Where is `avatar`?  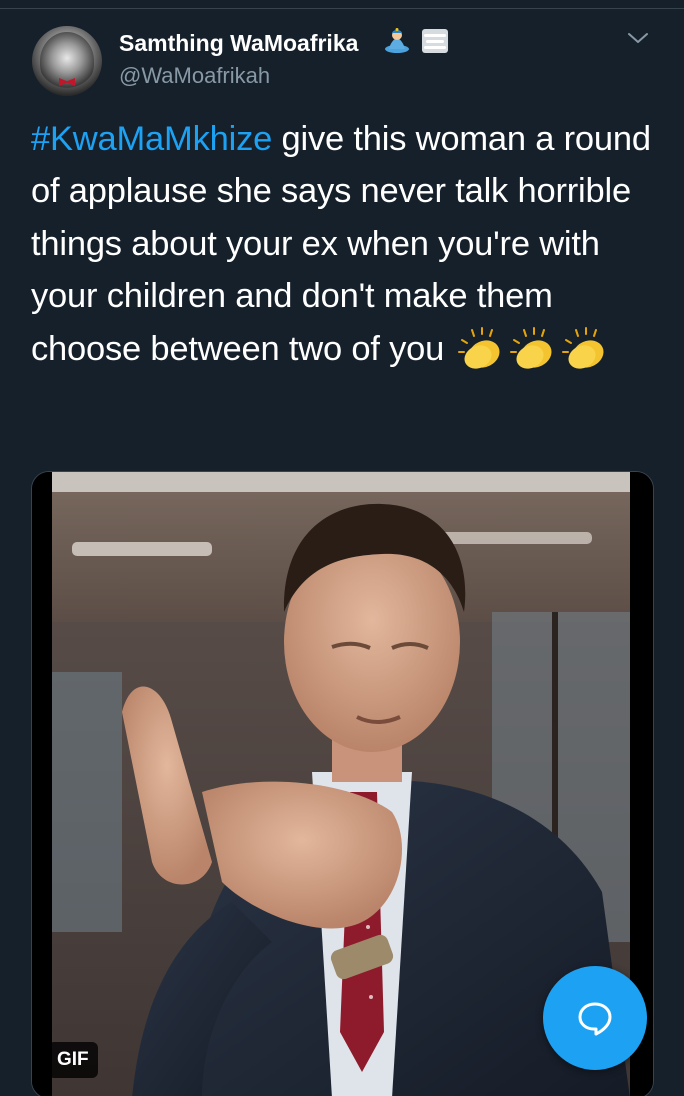 avatar is located at coordinates (67, 61).